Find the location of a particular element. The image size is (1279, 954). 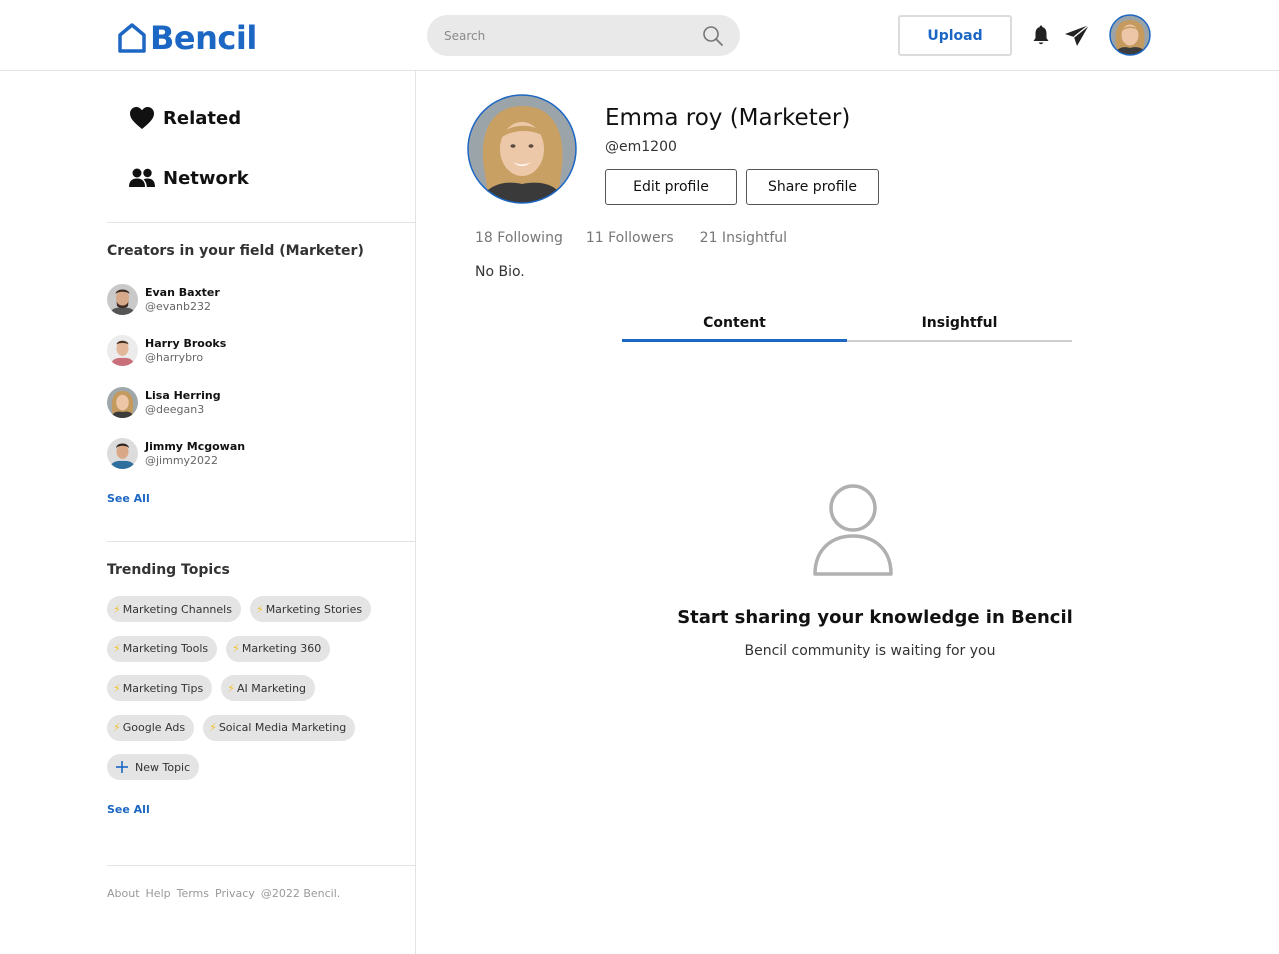

topic-row: ⚡ Marketing Tools ⚡ Marketing 360 is located at coordinates (257, 649).